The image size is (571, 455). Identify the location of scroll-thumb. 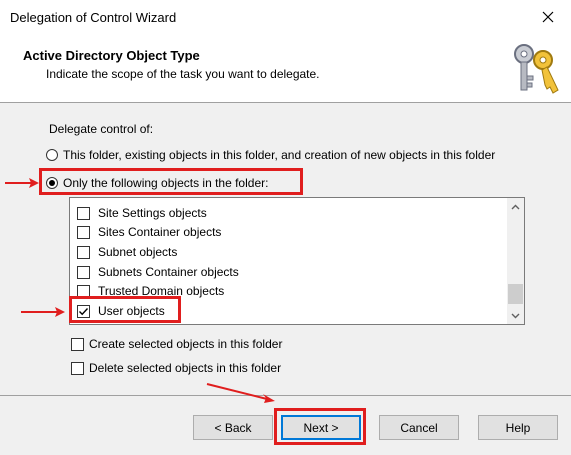
(515, 294).